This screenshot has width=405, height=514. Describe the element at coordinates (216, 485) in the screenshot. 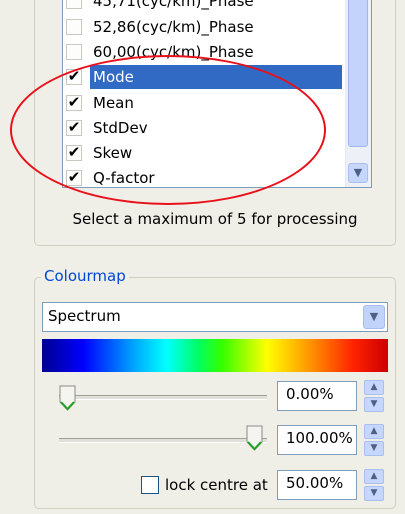

I see `lock-centre-label: lock centre at` at that location.